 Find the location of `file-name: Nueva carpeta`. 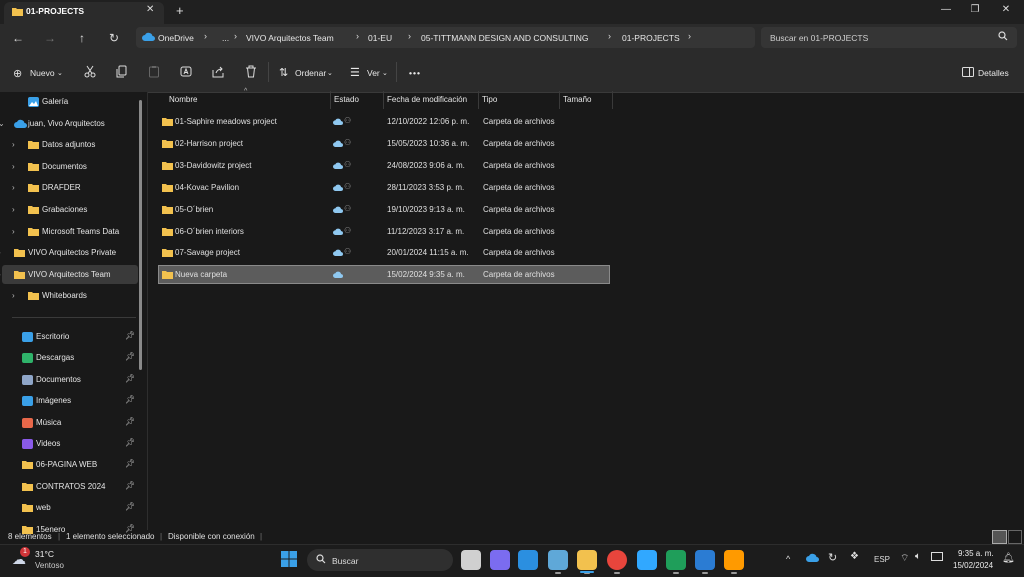

file-name: Nueva carpeta is located at coordinates (201, 274).